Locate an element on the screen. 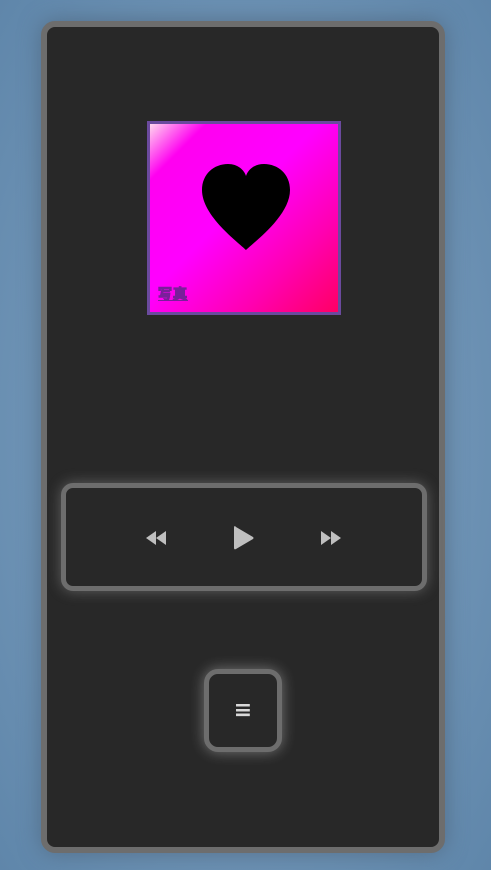 This screenshot has width=491, height=870. play-icon is located at coordinates (244, 538).